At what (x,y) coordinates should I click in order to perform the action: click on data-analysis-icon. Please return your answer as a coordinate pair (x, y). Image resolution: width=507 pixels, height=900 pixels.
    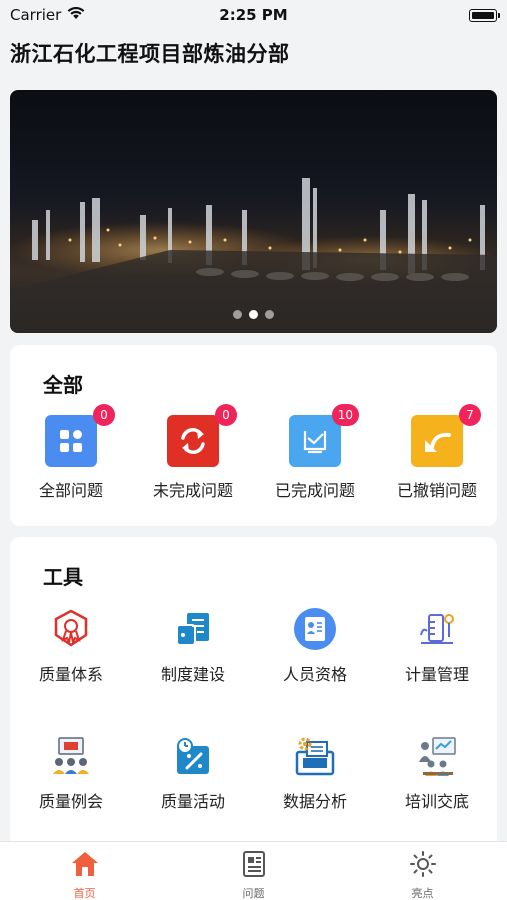
    Looking at the image, I should click on (315, 756).